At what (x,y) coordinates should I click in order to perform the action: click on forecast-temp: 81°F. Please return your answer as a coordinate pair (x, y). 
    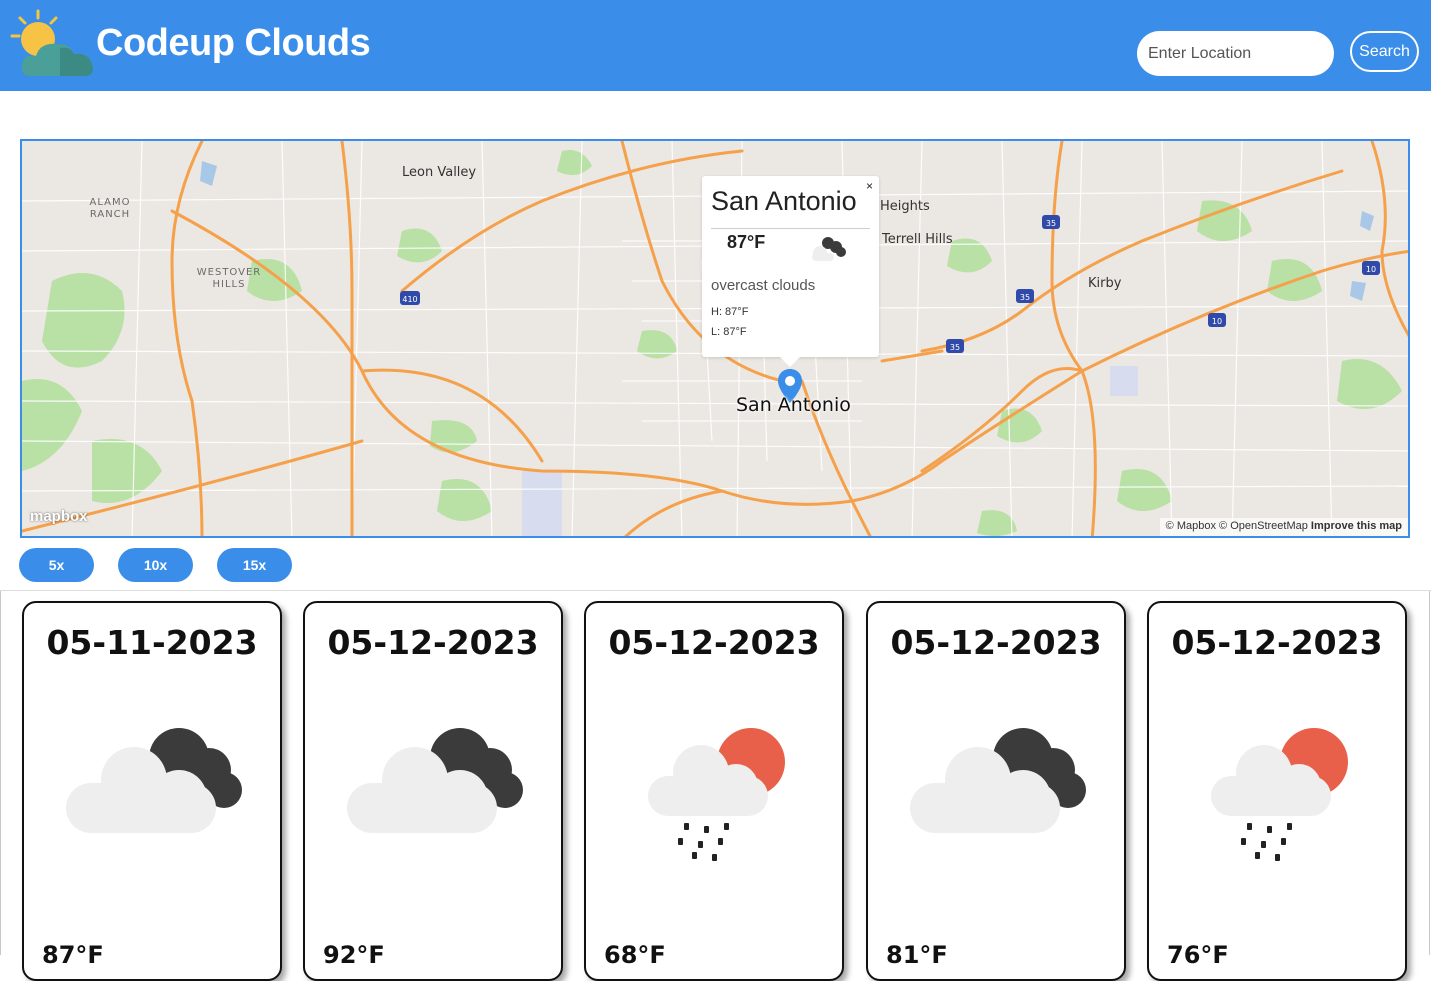
    Looking at the image, I should click on (917, 955).